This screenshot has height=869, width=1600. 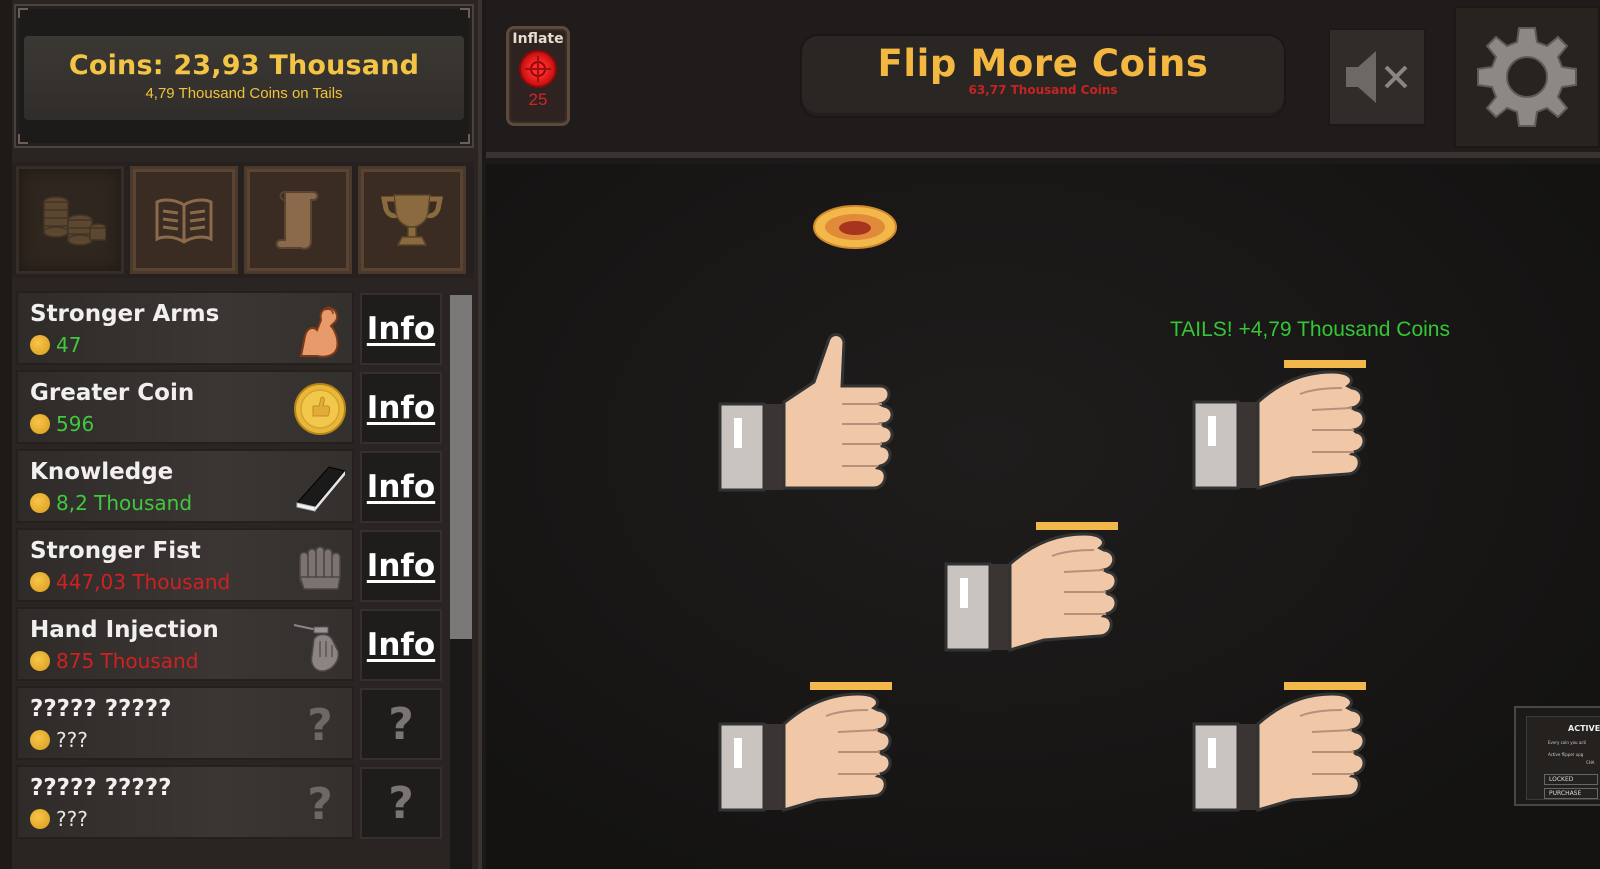 I want to click on flip-cost: 63,77 Thousand Coins, so click(x=1043, y=90).